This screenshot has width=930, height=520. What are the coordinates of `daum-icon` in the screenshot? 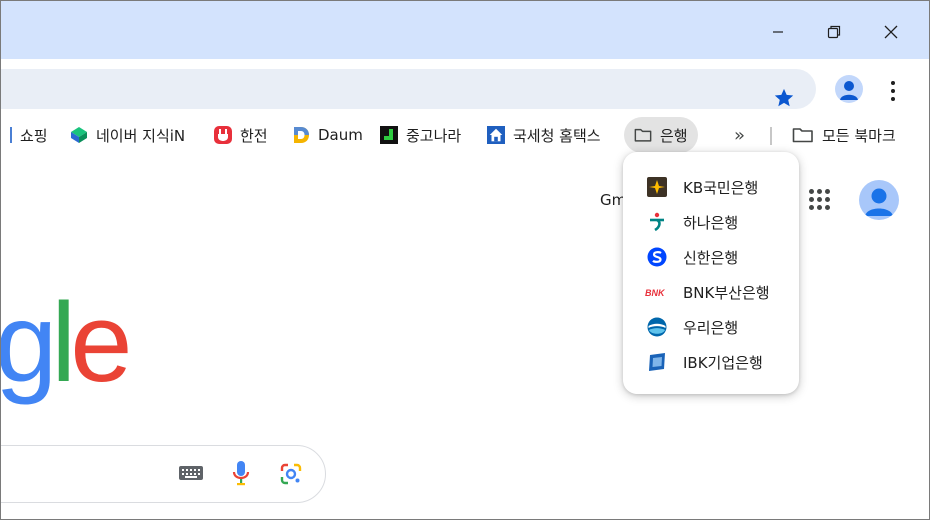 It's located at (301, 135).